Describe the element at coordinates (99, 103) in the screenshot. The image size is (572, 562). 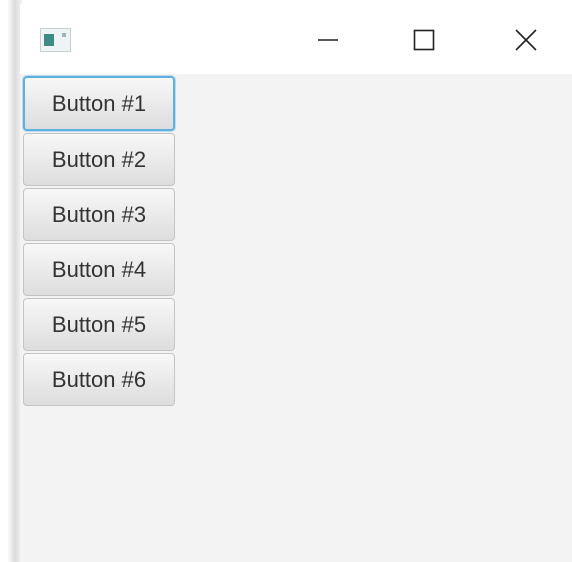
I see `button-1: Button #1` at that location.